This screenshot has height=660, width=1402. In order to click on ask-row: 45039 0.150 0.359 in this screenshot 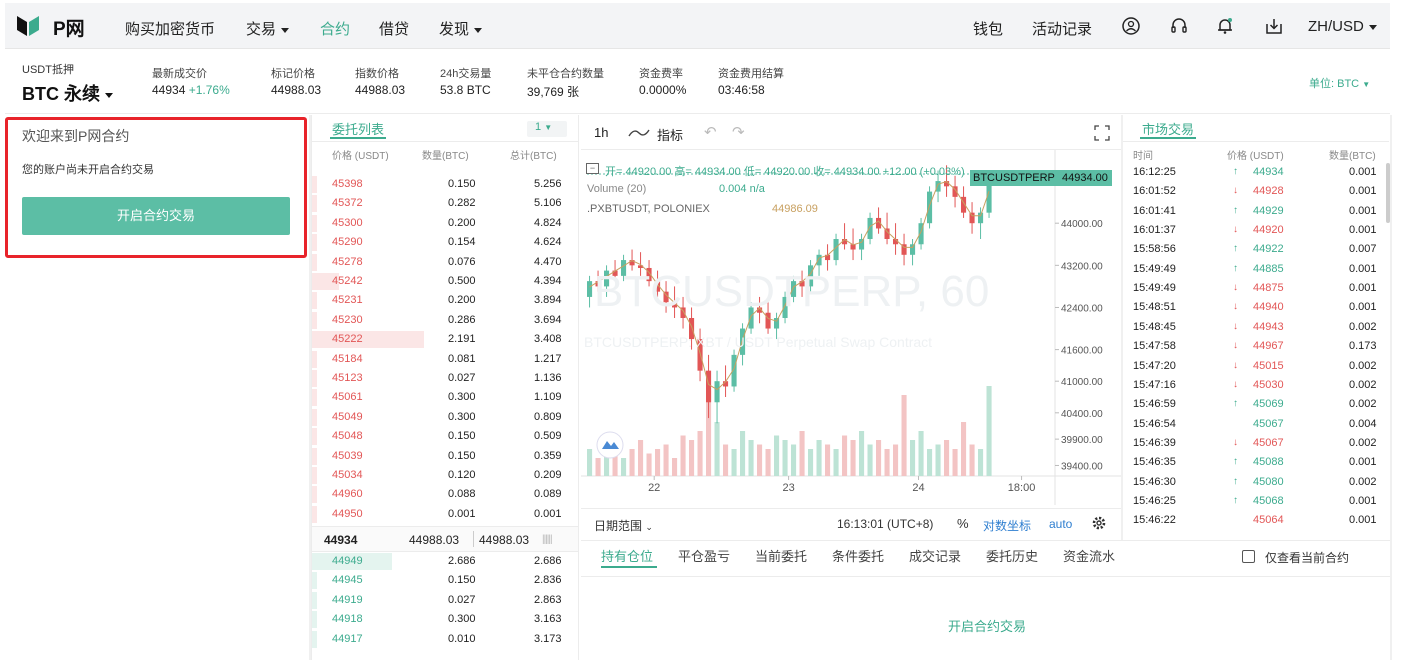, I will do `click(445, 456)`.